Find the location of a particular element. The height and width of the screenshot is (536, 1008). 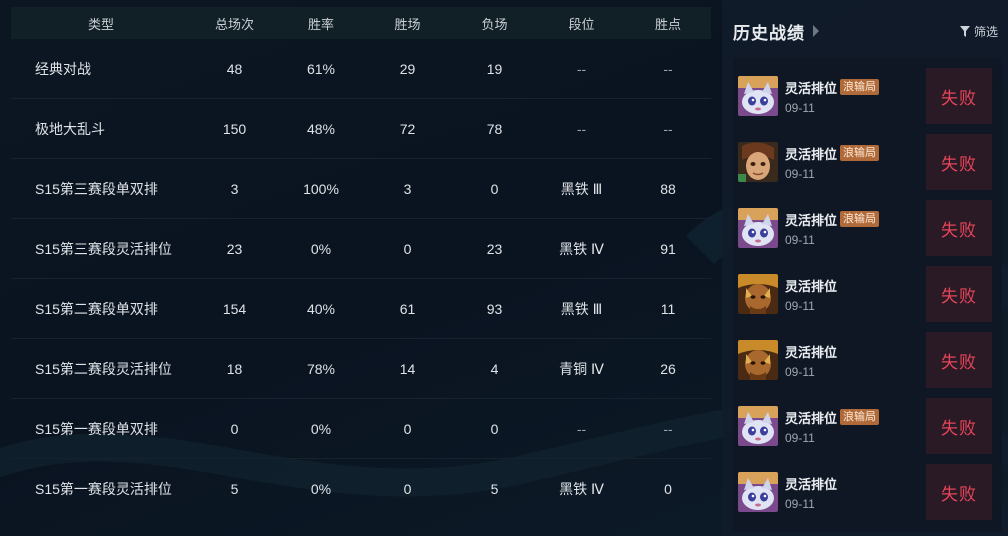

cell-rate: 48% is located at coordinates (321, 128).